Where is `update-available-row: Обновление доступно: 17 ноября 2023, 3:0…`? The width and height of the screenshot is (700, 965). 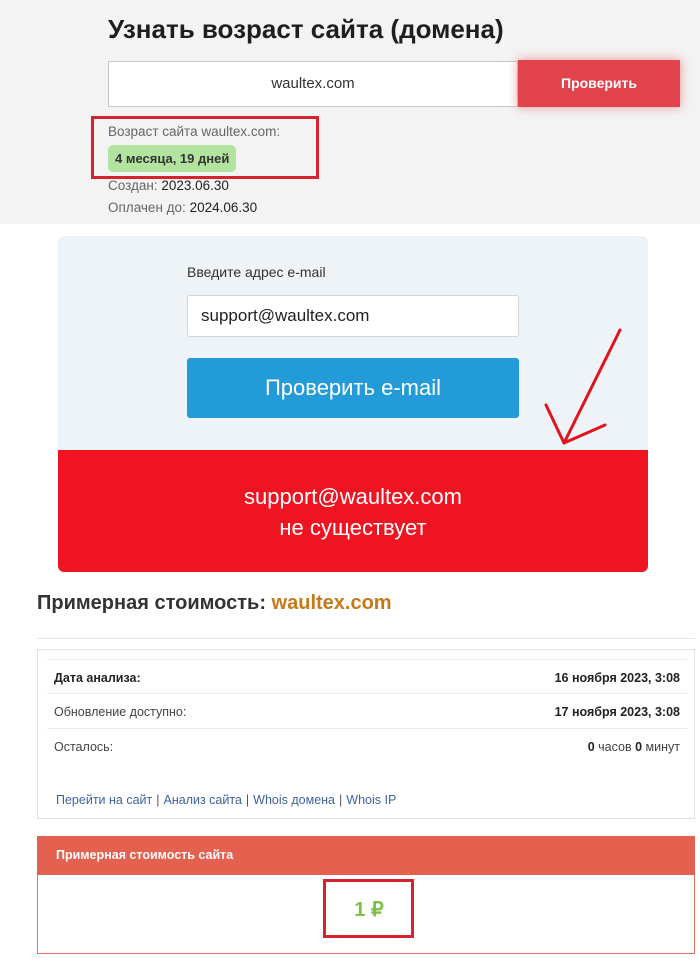
update-available-row: Обновление доступно: 17 ноября 2023, 3:0… is located at coordinates (367, 711).